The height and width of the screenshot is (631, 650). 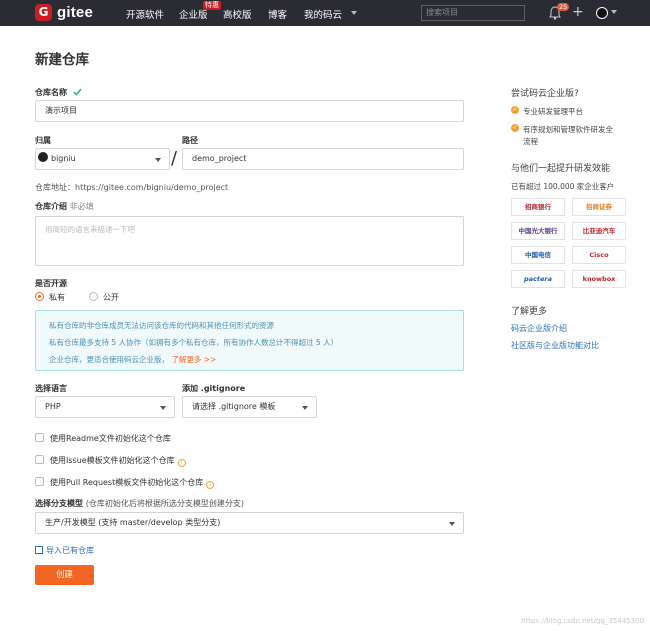 I want to click on import-repo-link: 导入已有仓库, so click(x=64, y=550).